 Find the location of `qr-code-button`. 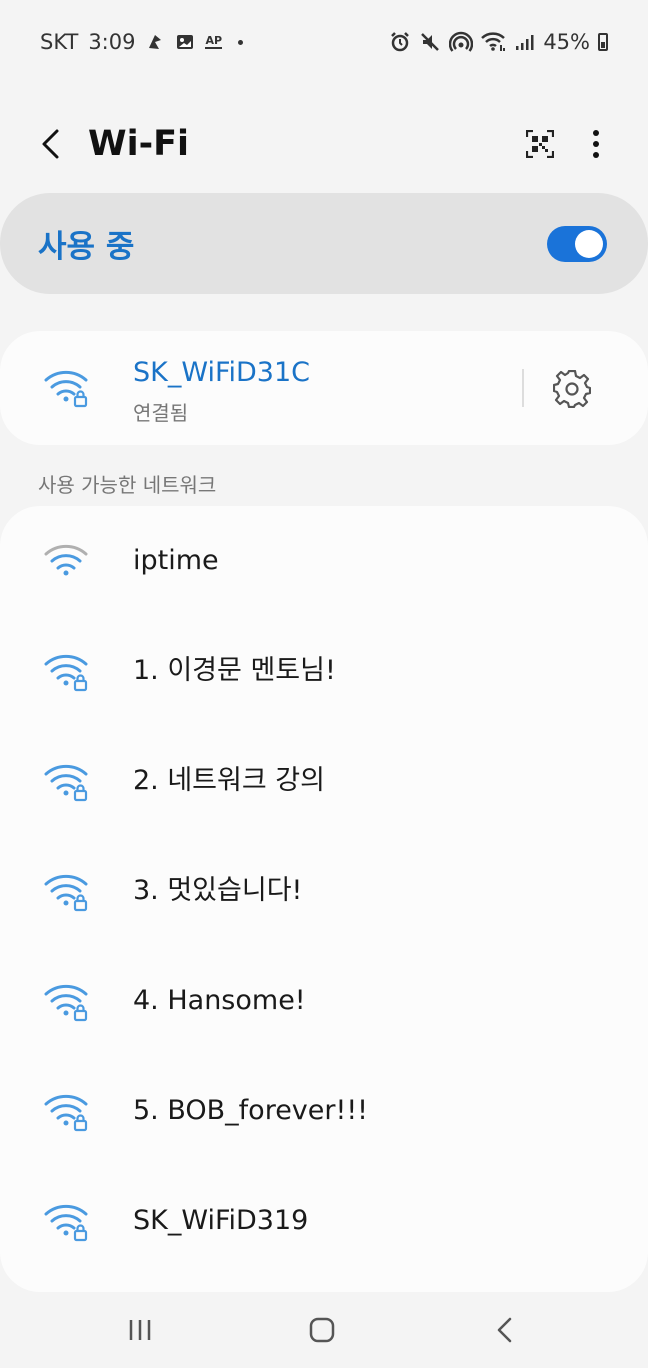

qr-code-button is located at coordinates (540, 144).